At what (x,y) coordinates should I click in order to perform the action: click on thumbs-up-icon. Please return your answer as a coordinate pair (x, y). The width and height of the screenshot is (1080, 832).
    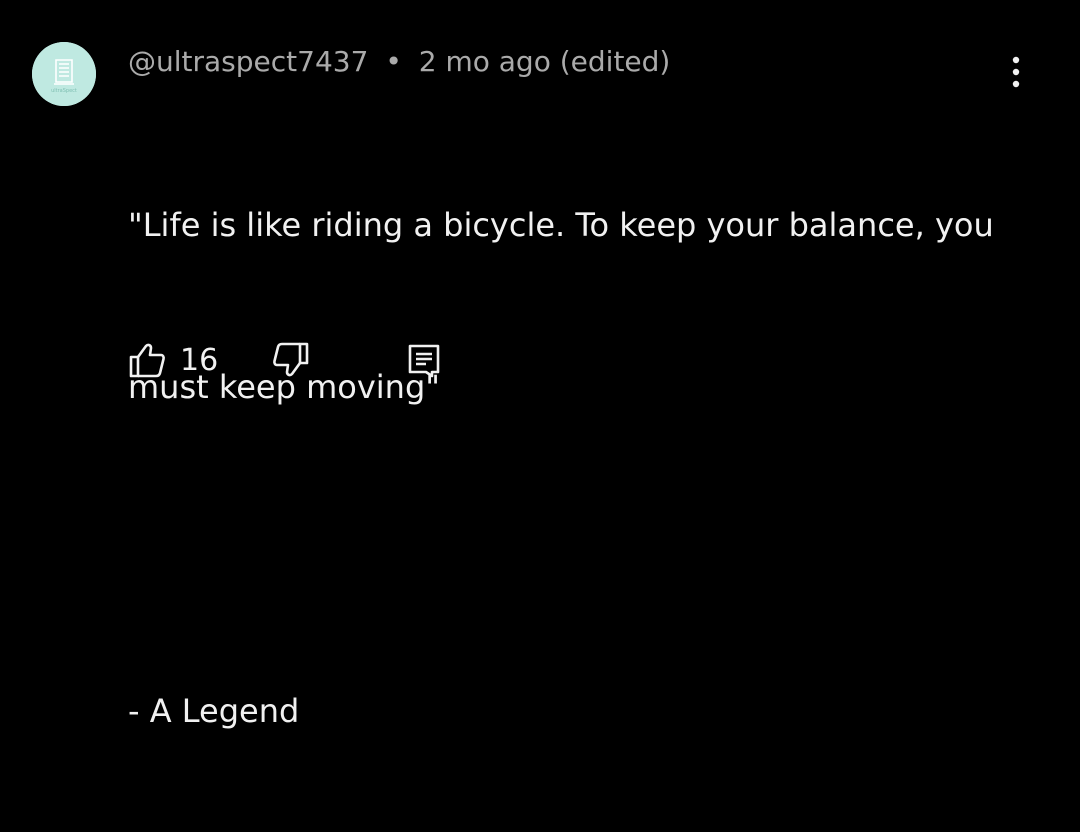
    Looking at the image, I should click on (147, 360).